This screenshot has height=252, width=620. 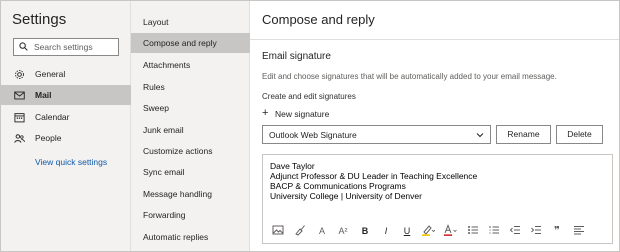 I want to click on font-color-icon, so click(x=450, y=231).